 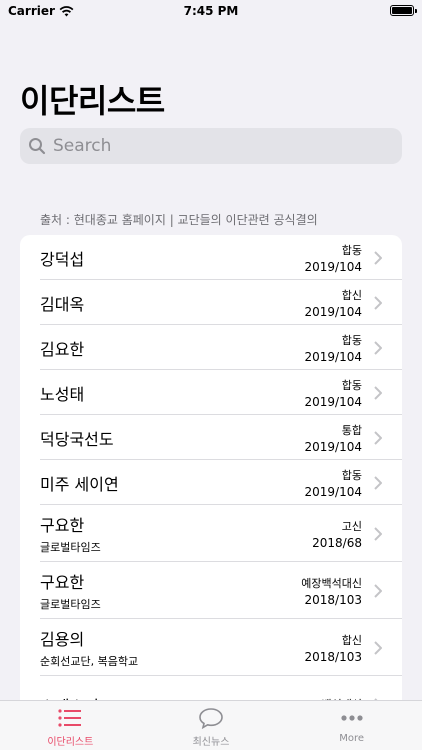 I want to click on list-item: 구요한글로벌타임즈 고신 2018/68, so click(x=211, y=533).